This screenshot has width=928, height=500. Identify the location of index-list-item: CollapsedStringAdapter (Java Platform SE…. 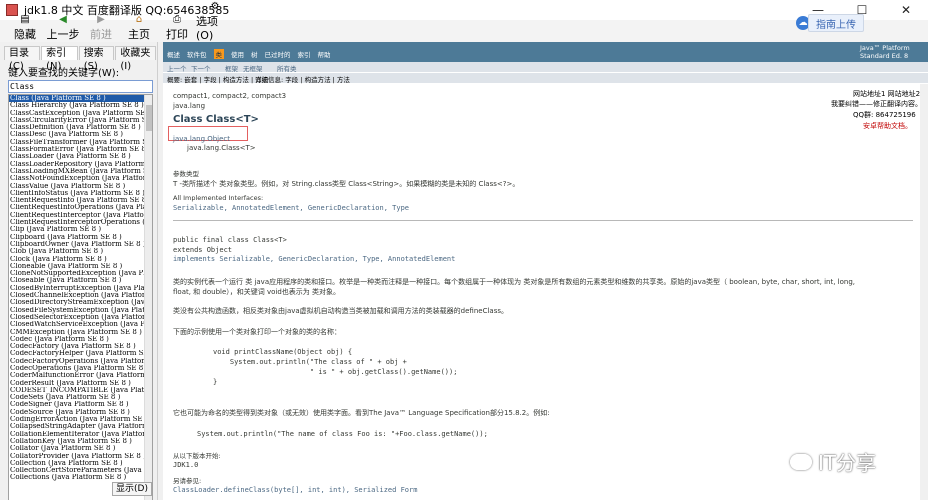
(77, 426).